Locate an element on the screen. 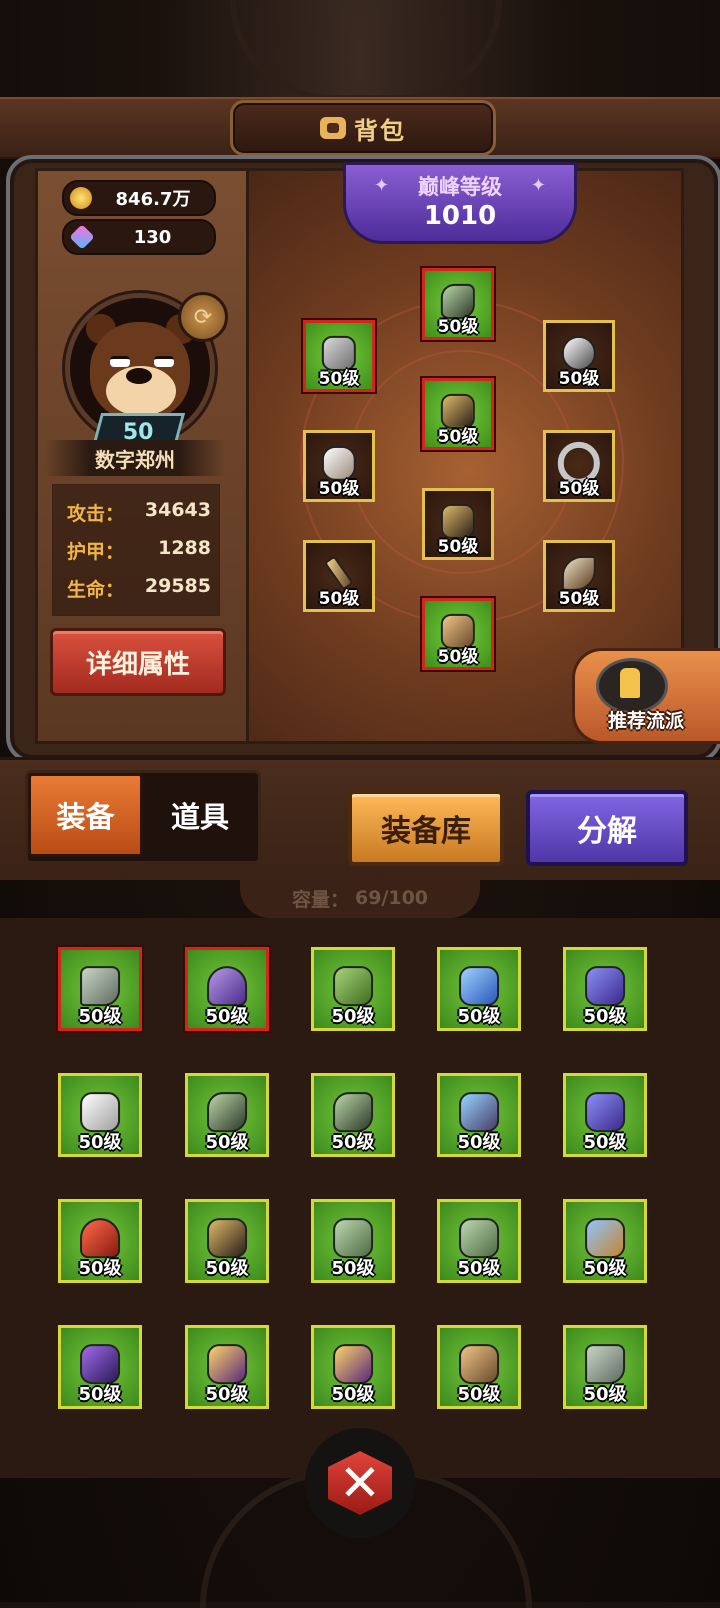 The height and width of the screenshot is (1608, 720). recommend-build-label: 推荐流派 is located at coordinates (645, 721).